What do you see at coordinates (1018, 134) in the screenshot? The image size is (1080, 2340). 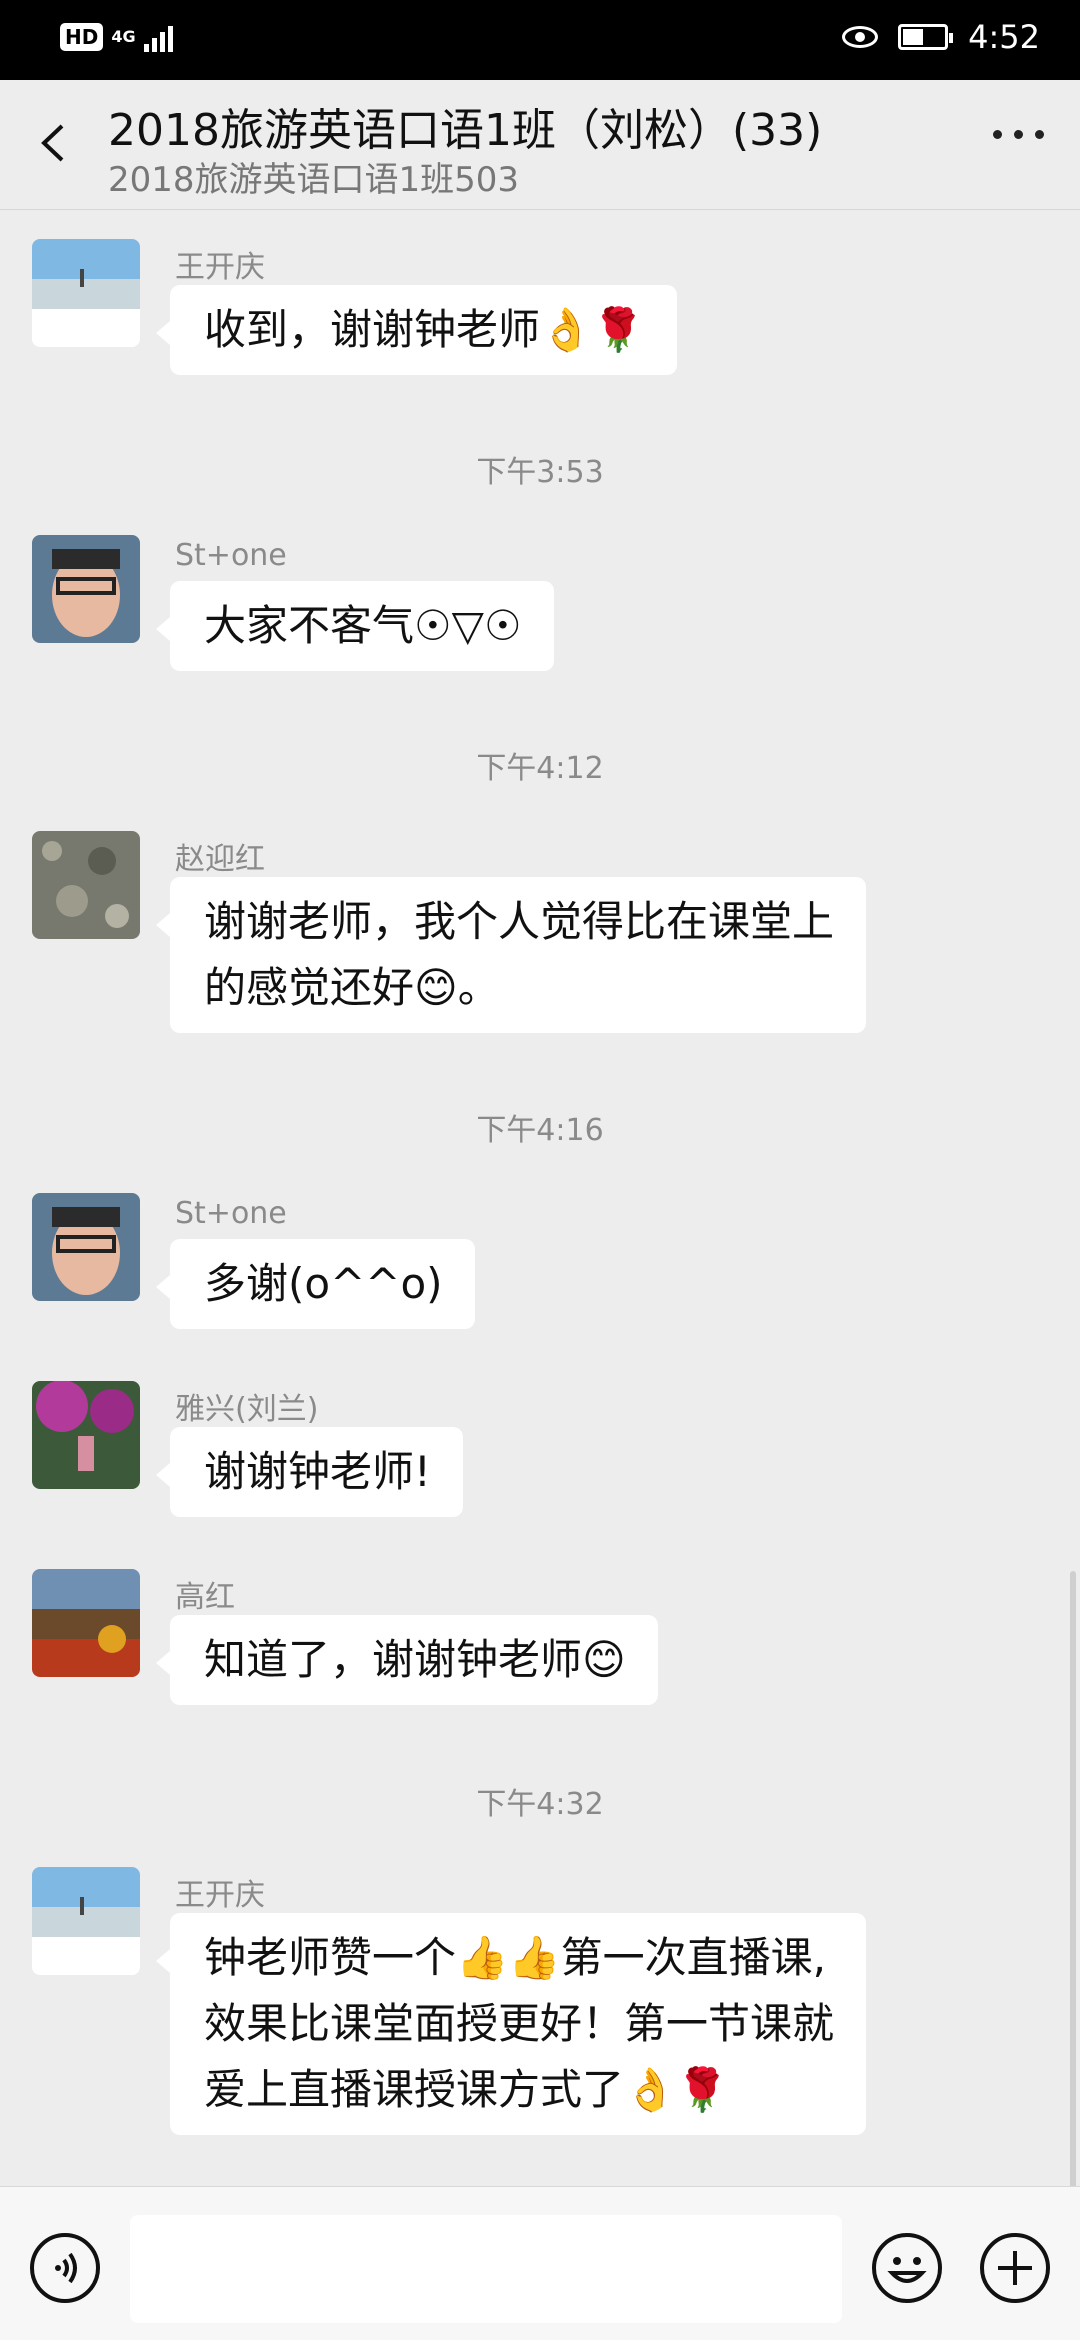 I see `more-icon` at bounding box center [1018, 134].